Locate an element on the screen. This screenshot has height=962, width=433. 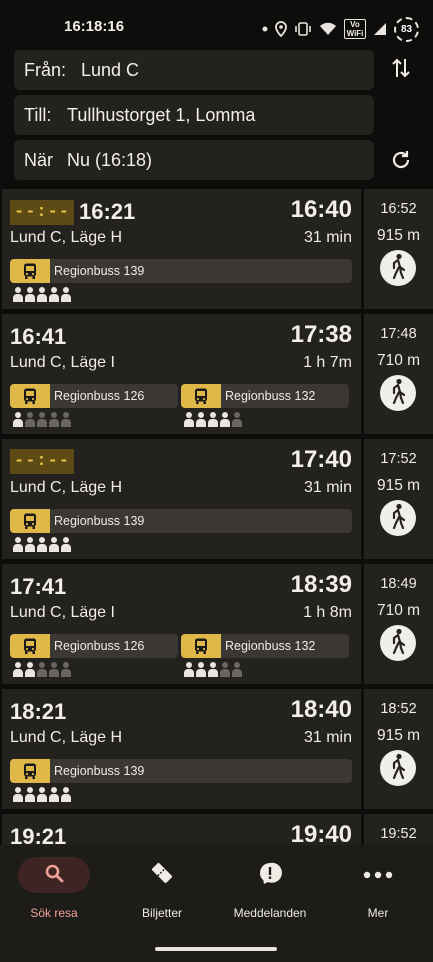
bus-line-label: Regionbuss 126 is located at coordinates (99, 646).